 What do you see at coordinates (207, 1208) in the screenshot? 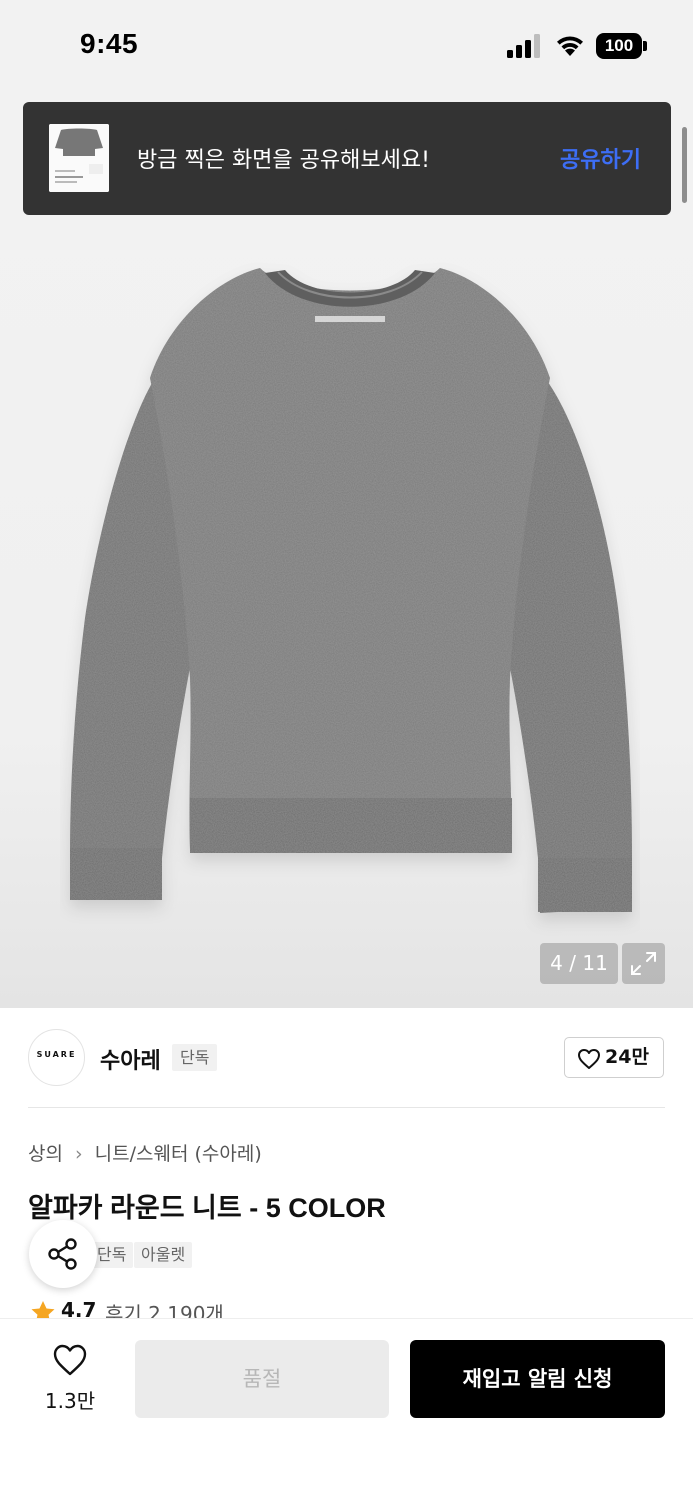
I see `product-title: 알파카 라운드 니트 - 5 COLOR` at bounding box center [207, 1208].